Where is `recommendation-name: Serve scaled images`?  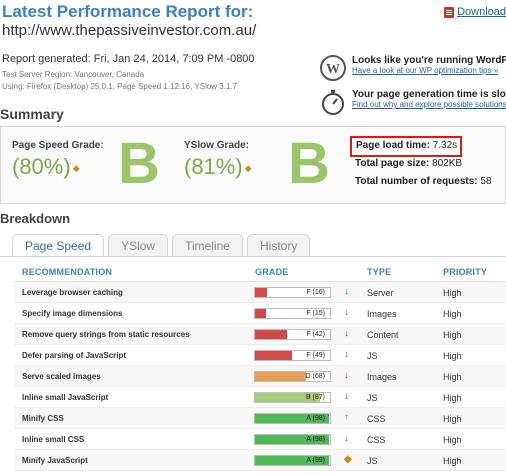
recommendation-name: Serve scaled images is located at coordinates (61, 376).